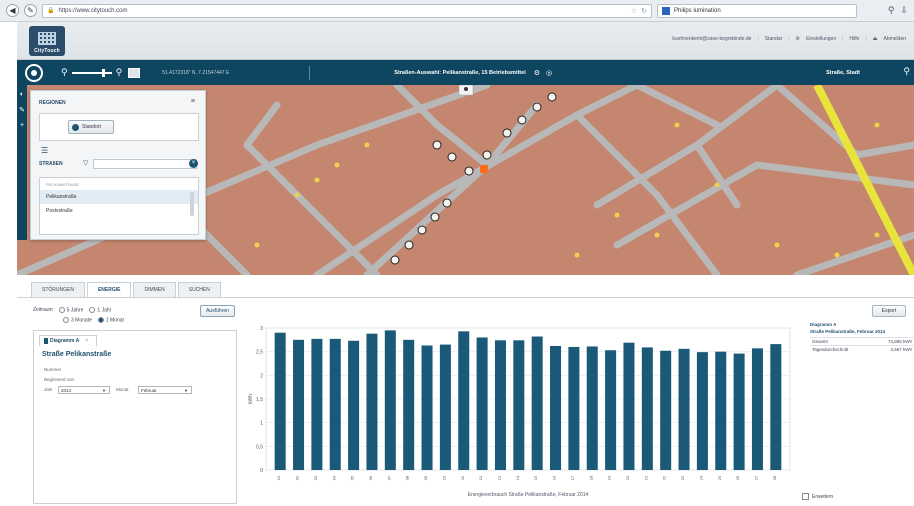  I want to click on search-engine-label: Philips lumination, so click(697, 10).